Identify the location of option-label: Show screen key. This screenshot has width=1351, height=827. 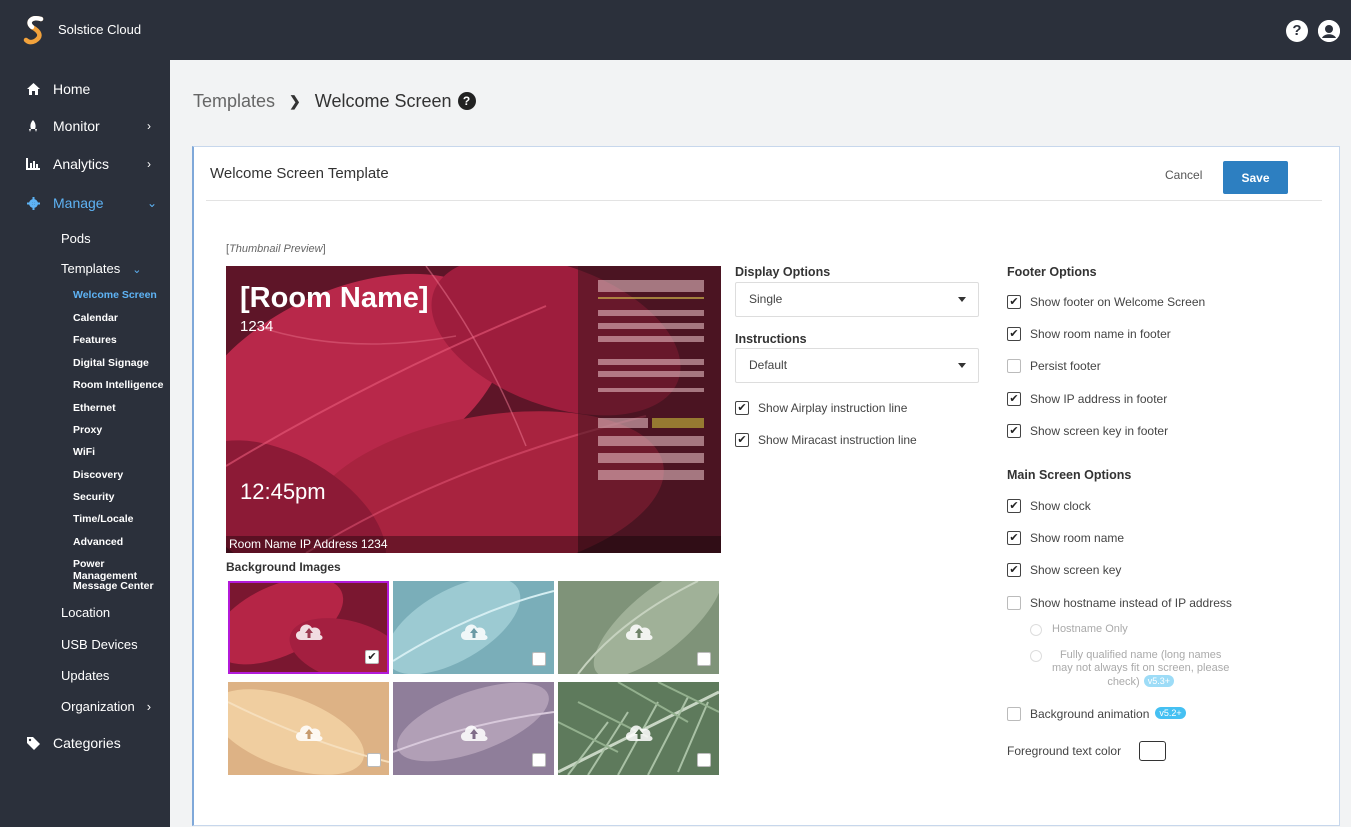
(1076, 570).